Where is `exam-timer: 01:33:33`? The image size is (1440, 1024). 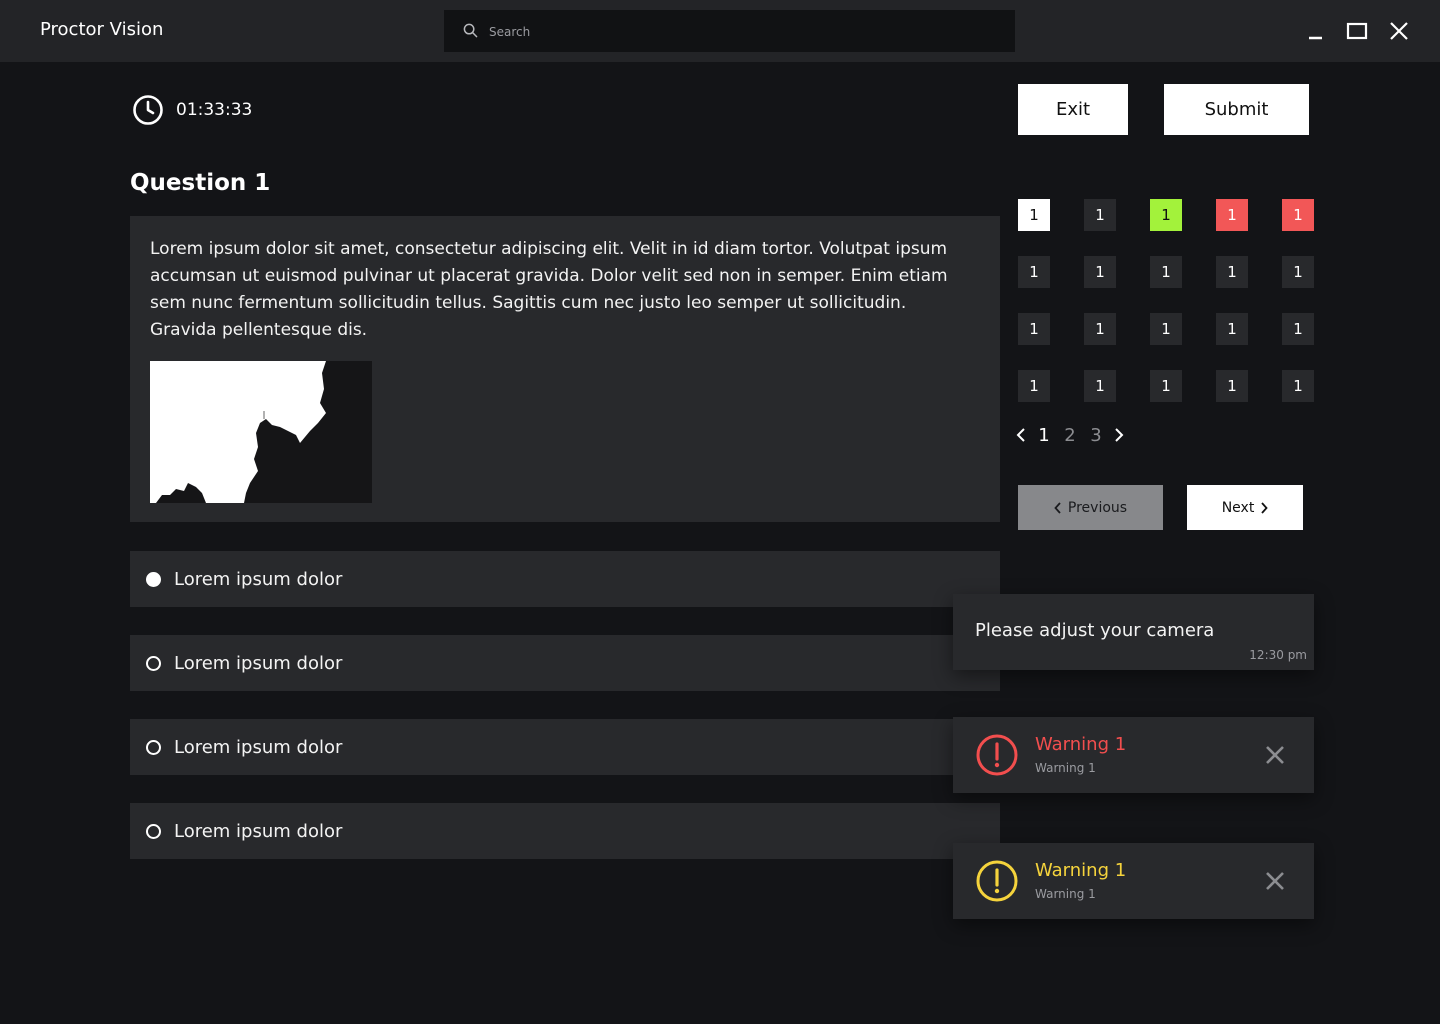 exam-timer: 01:33:33 is located at coordinates (192, 110).